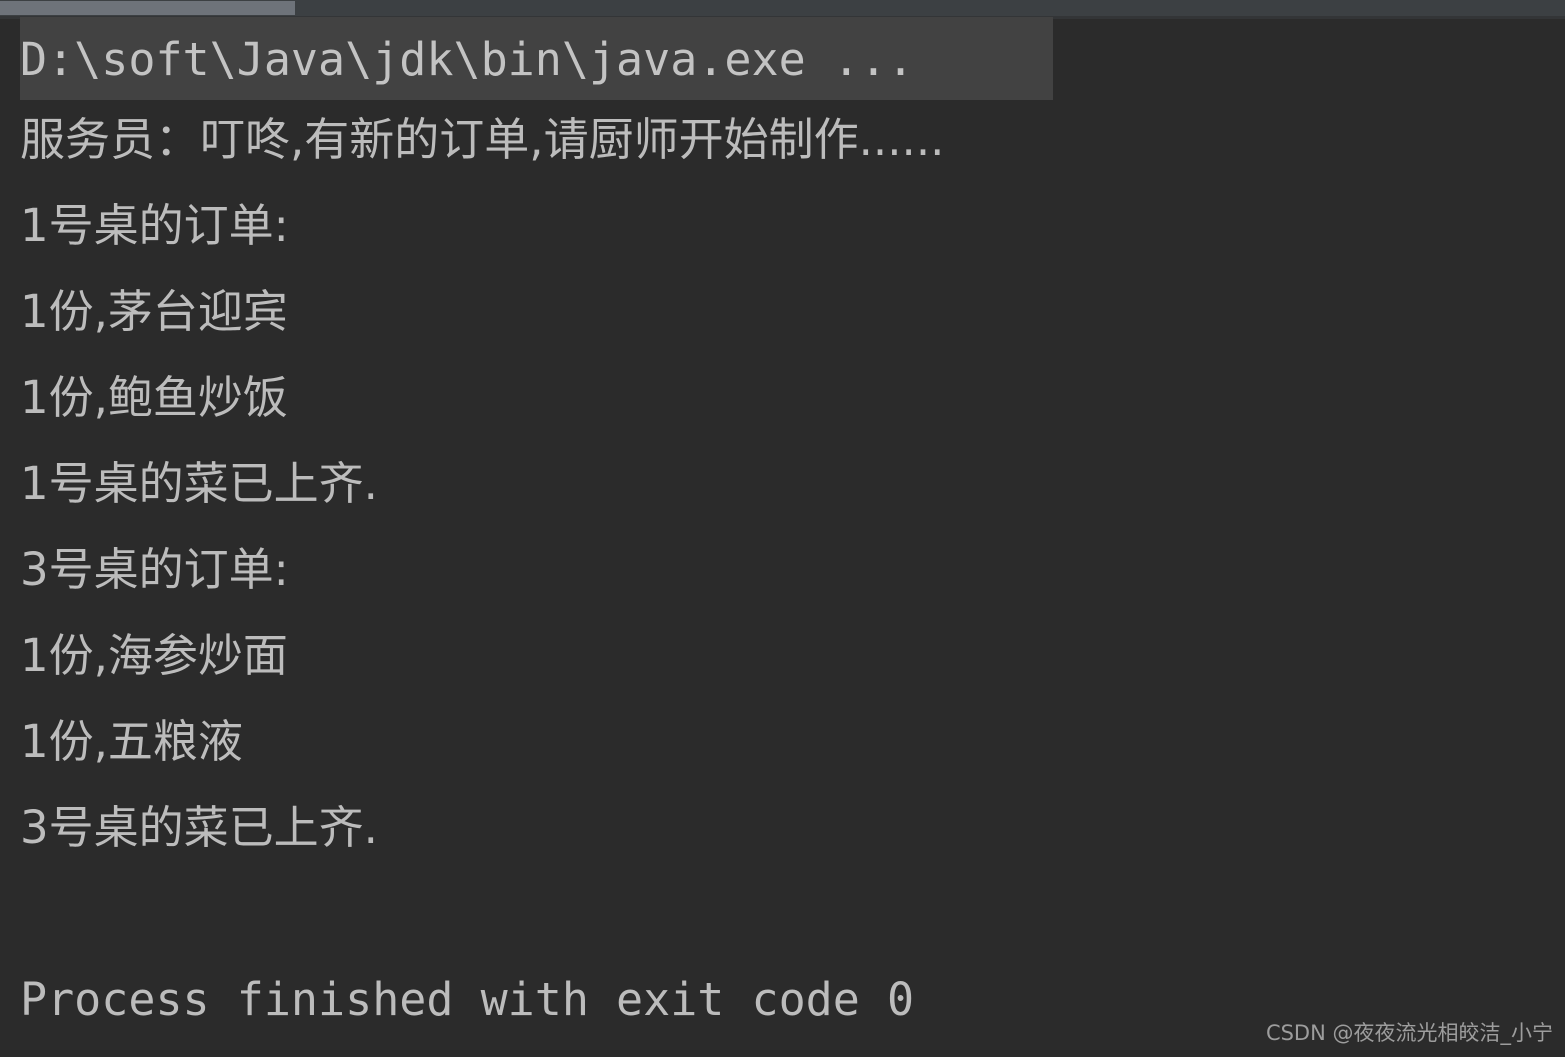  What do you see at coordinates (154, 569) in the screenshot?
I see `console-line-table3-order-header: 3号桌的订单:` at bounding box center [154, 569].